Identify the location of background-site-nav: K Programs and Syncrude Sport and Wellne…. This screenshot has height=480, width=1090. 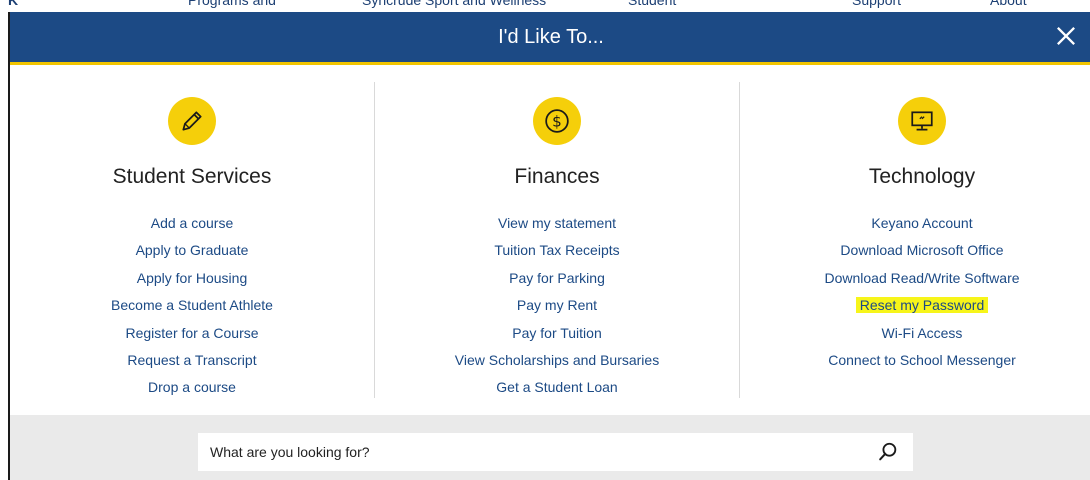
(545, 6).